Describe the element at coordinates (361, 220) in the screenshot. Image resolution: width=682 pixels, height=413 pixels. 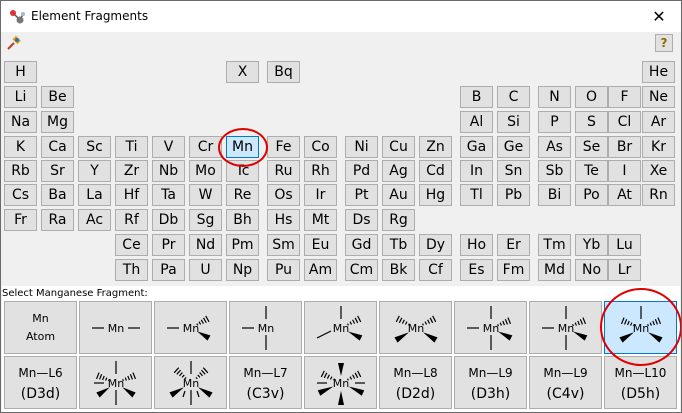
I see `element-button-ds: Ds` at that location.